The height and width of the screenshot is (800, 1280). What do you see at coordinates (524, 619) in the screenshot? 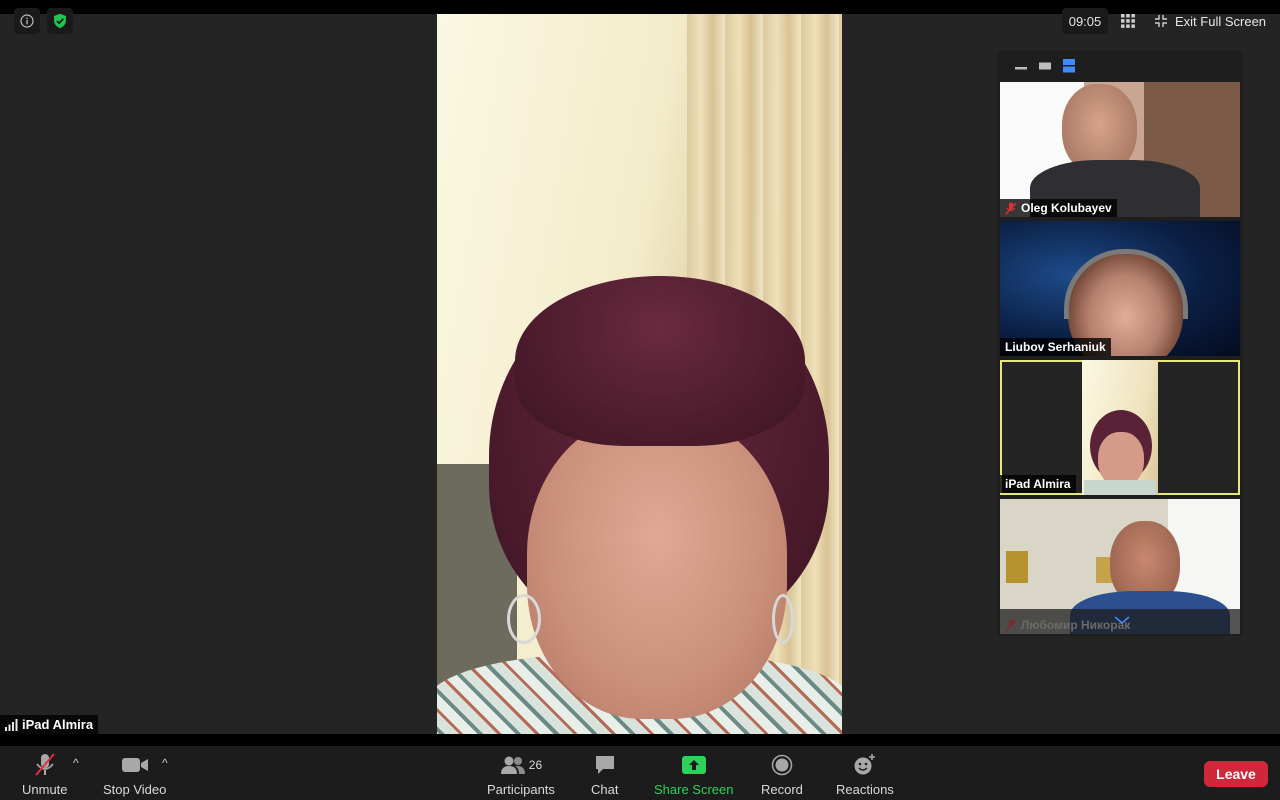
I see `speaker-earring-left` at bounding box center [524, 619].